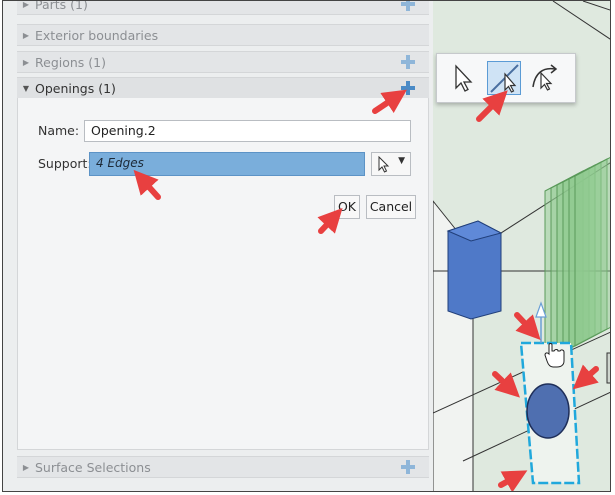  Describe the element at coordinates (223, 7) in the screenshot. I see `section-parts: ▶ Parts (1)` at that location.